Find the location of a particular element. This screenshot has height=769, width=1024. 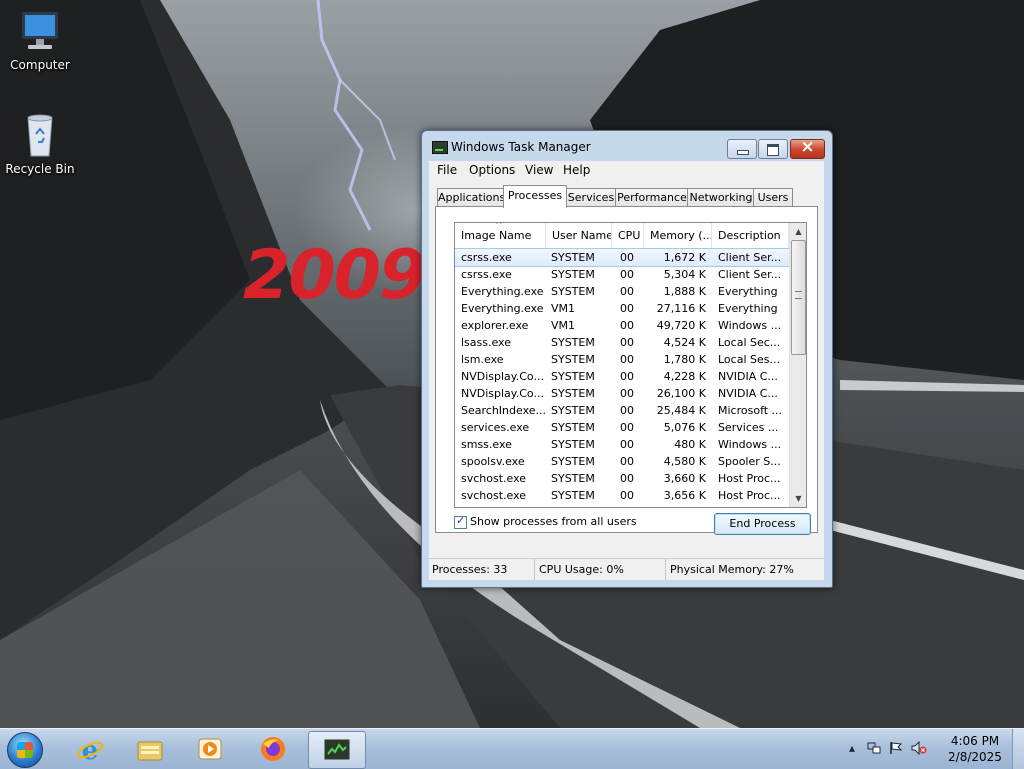

cell-memory: 4,524 K is located at coordinates (684, 342).